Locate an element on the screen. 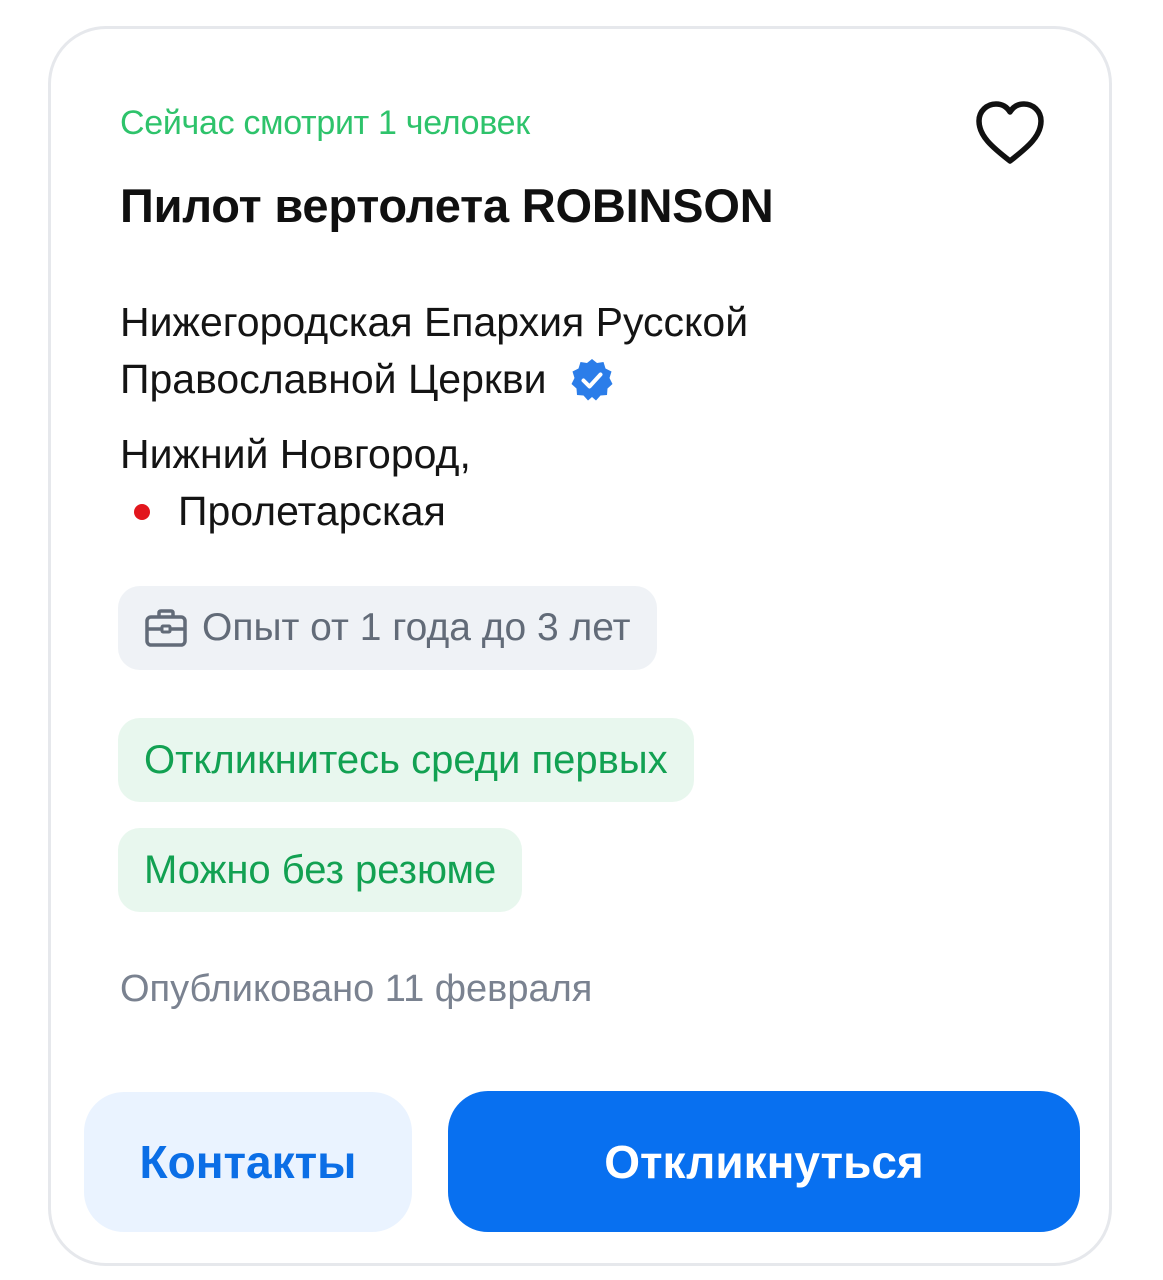 The image size is (1163, 1280). contacts-button-label: Контакты is located at coordinates (248, 1162).